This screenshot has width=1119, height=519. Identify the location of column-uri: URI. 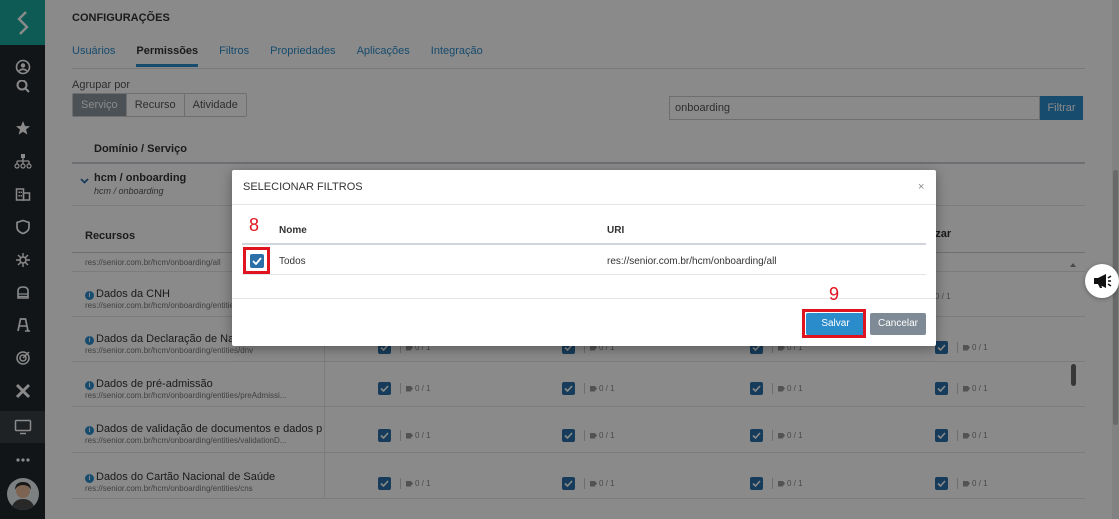
(616, 230).